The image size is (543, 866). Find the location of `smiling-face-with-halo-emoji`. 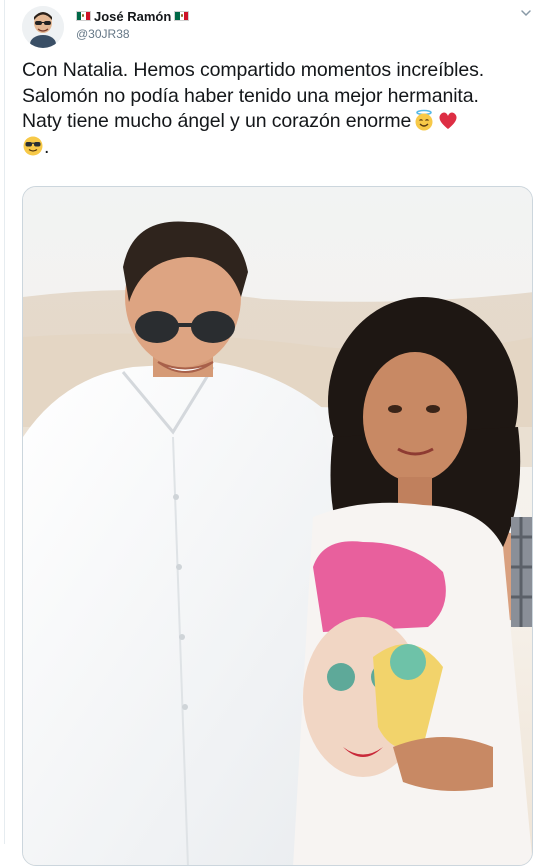

smiling-face-with-halo-emoji is located at coordinates (424, 120).